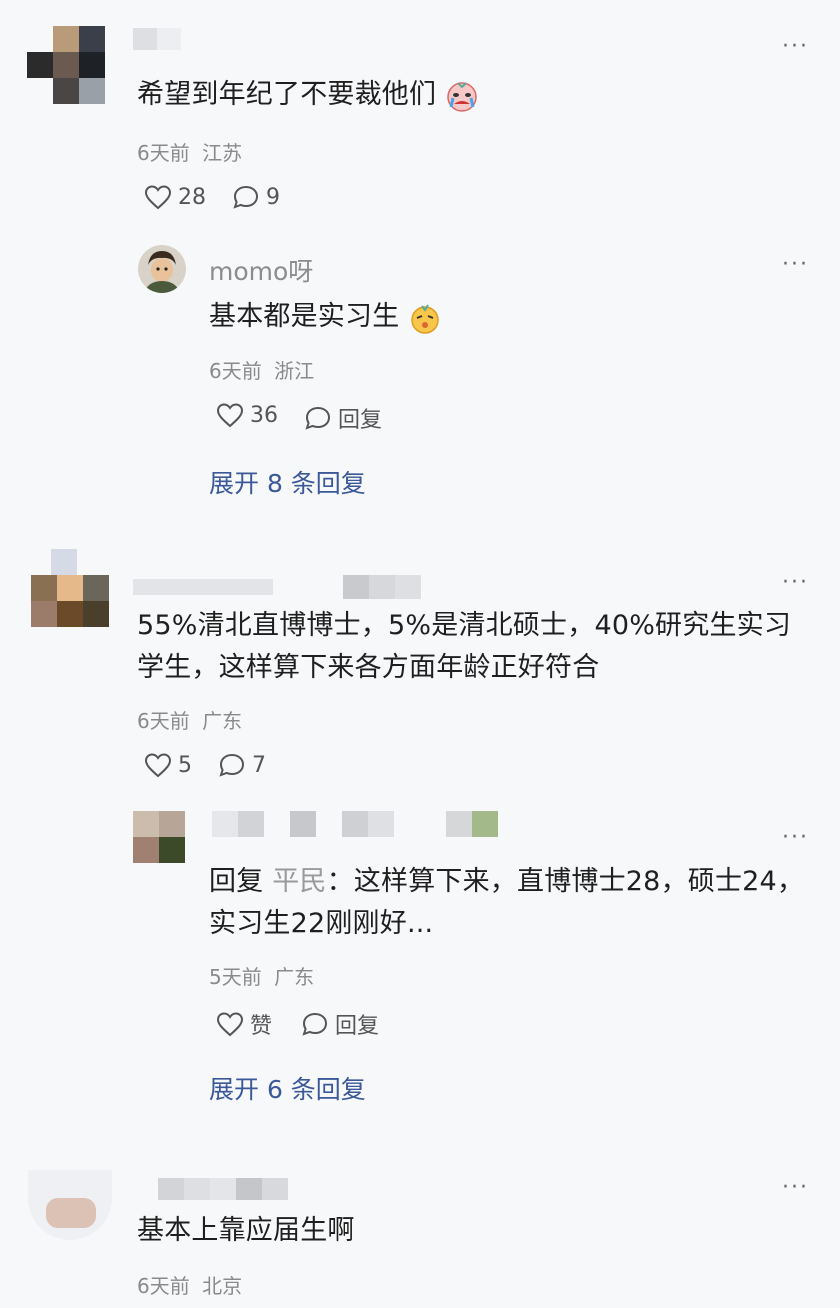  What do you see at coordinates (425, 318) in the screenshot?
I see `mischievous-face-emoji` at bounding box center [425, 318].